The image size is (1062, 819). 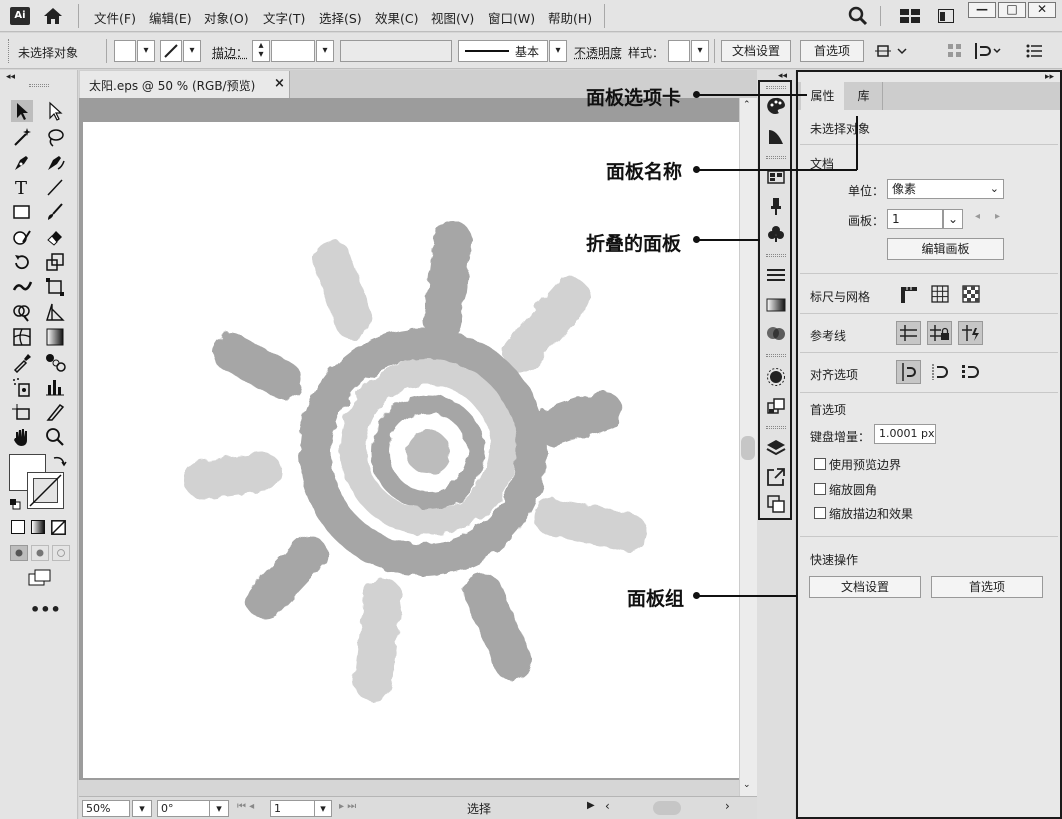 I want to click on first-artboard-icon: ⏮ ◂, so click(x=245, y=806).